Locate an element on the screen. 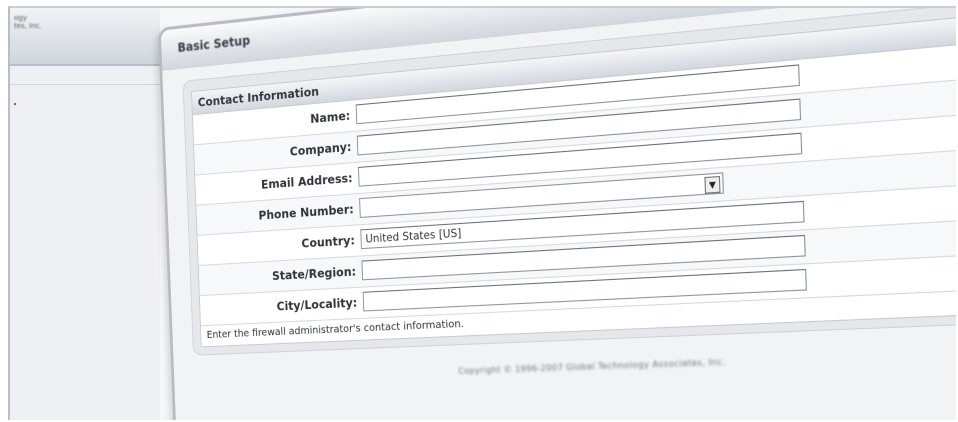 This screenshot has width=958, height=422. company-text-line2: tes, Inc. is located at coordinates (28, 26).